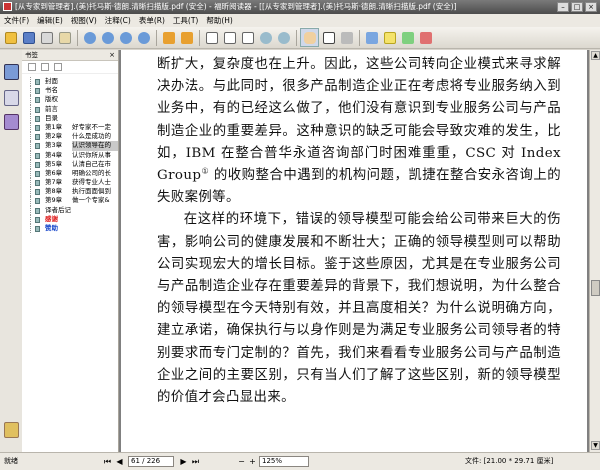 The width and height of the screenshot is (600, 470). Describe the element at coordinates (346, 37) in the screenshot. I see `snapshot-icon` at that location.